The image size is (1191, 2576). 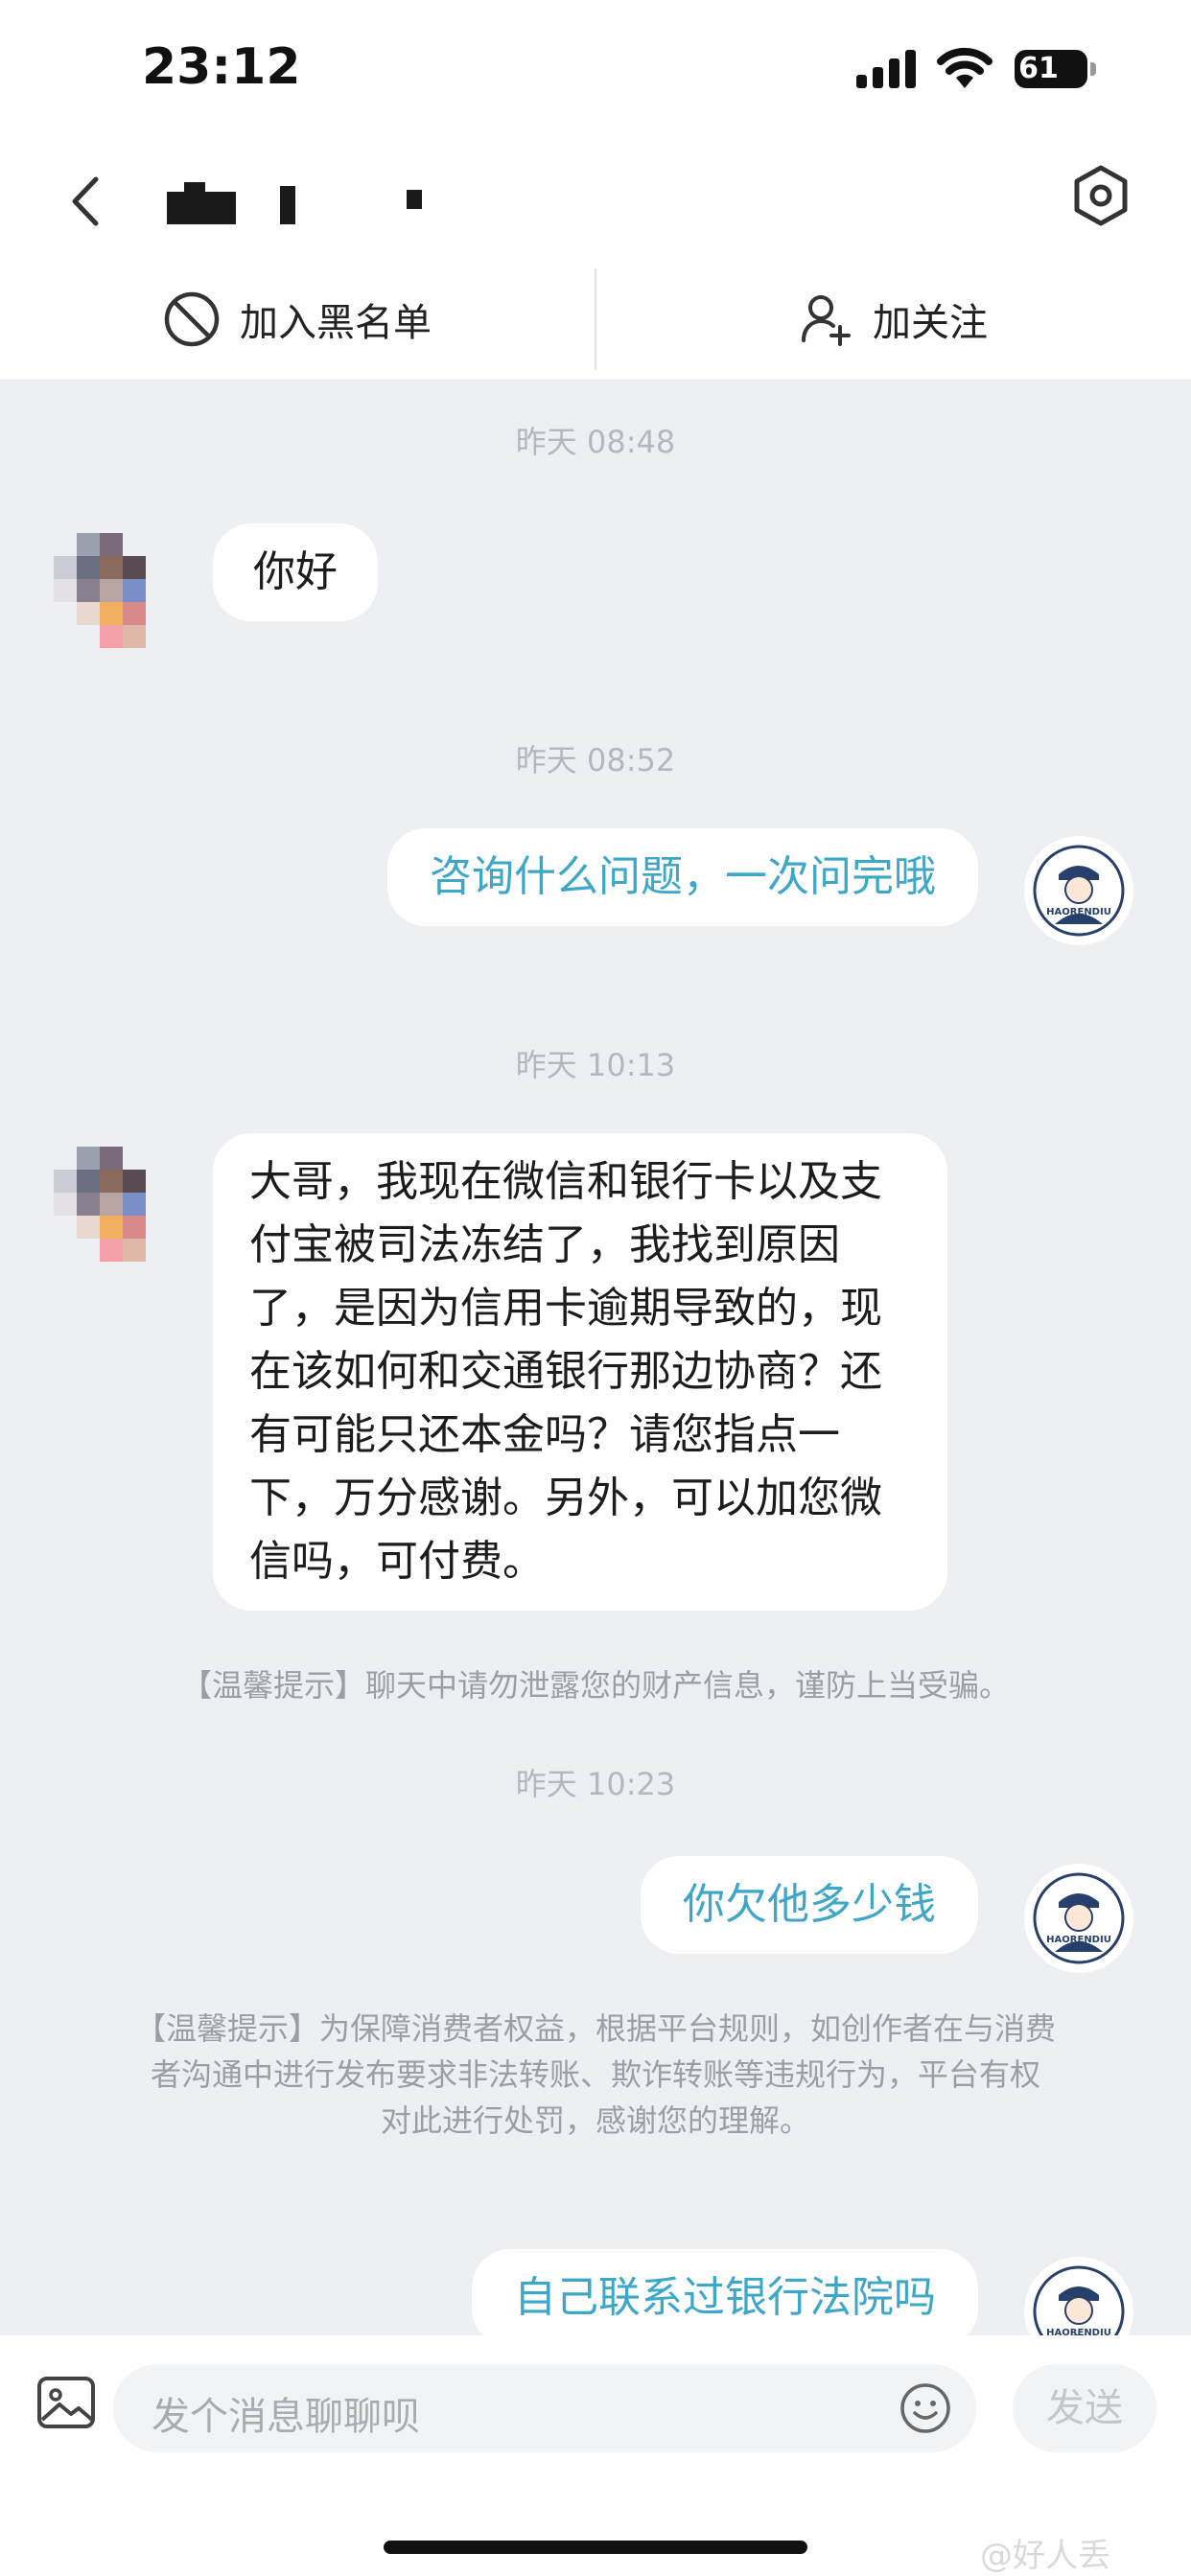 I want to click on message-line: 了，是因为信用卡逾期导致的，现, so click(x=565, y=1309).